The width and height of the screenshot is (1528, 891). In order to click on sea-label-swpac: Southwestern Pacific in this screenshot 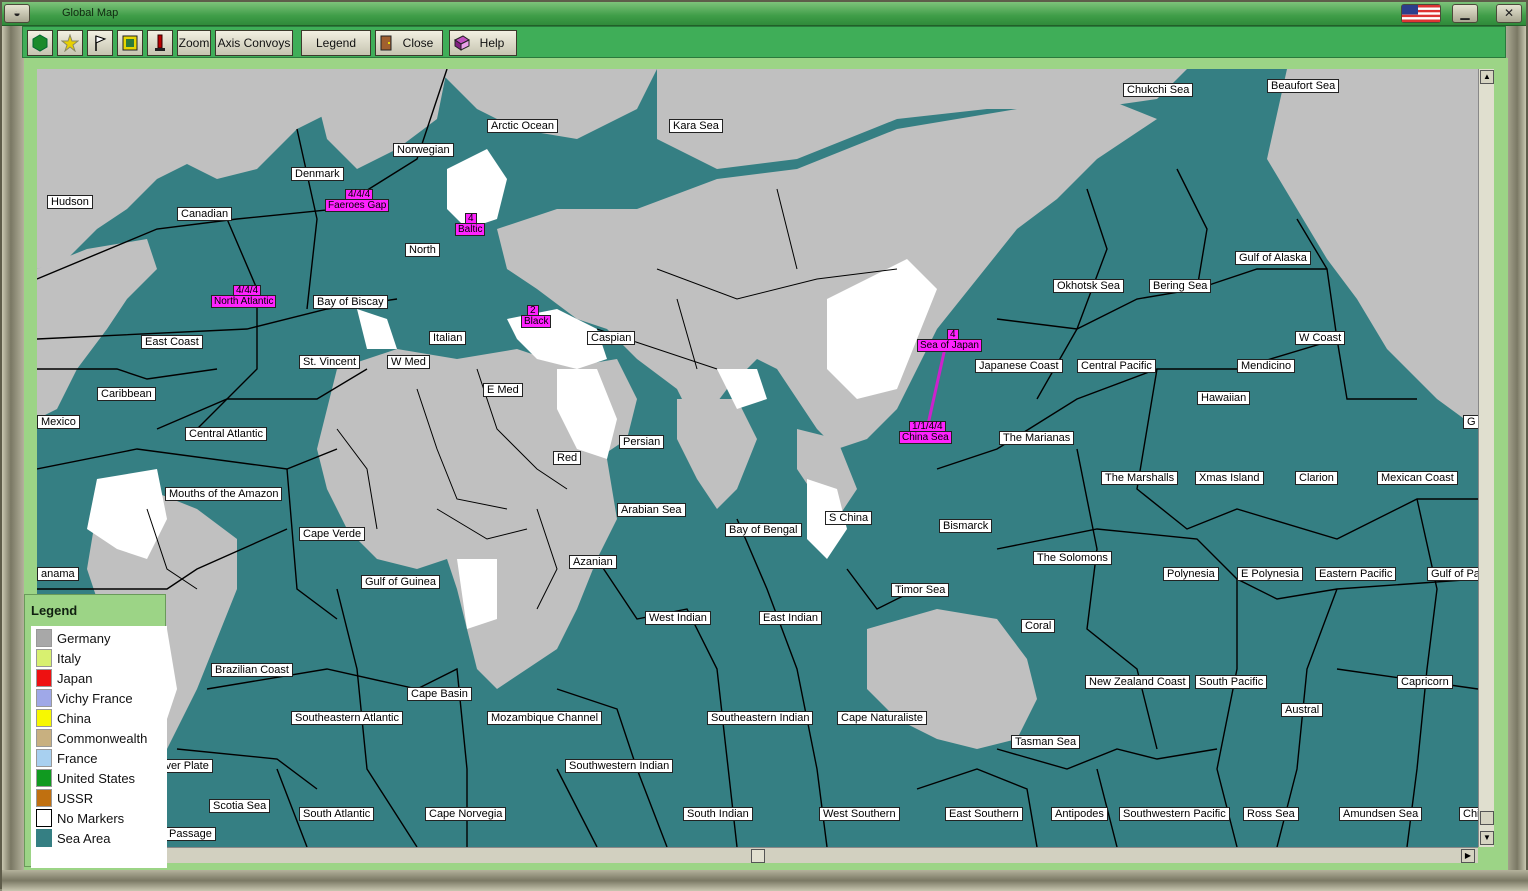, I will do `click(1174, 814)`.